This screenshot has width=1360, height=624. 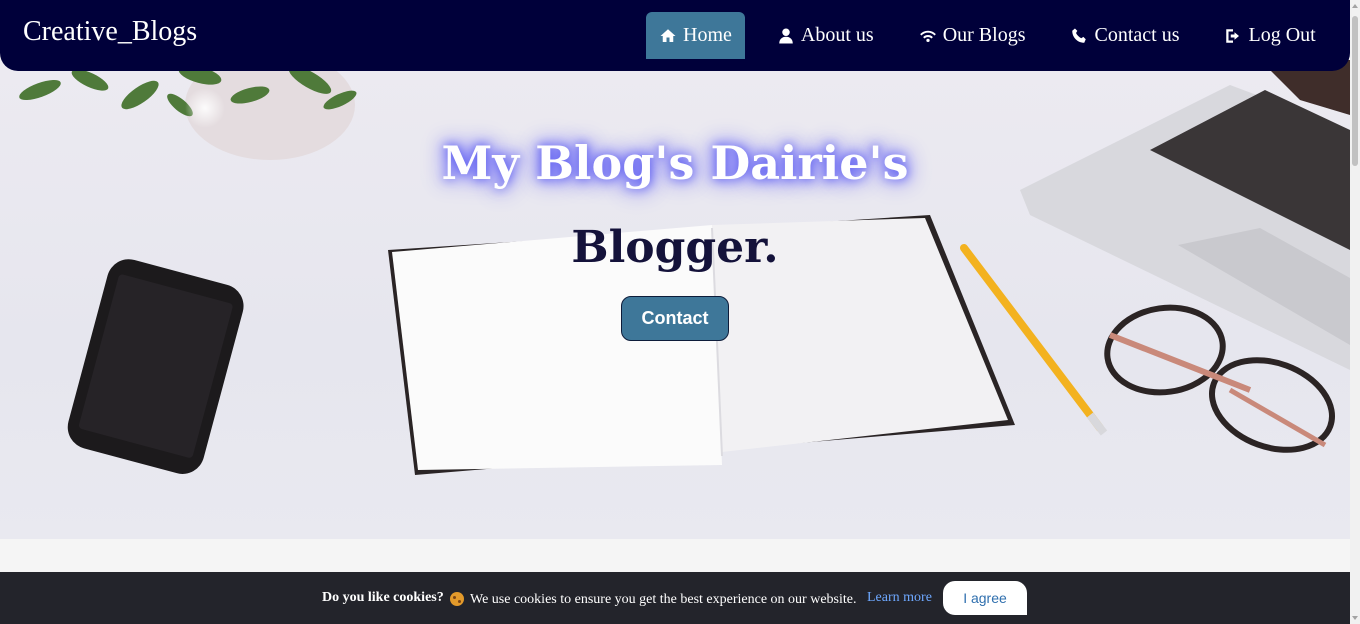 I want to click on contact-button: Contact, so click(x=675, y=318).